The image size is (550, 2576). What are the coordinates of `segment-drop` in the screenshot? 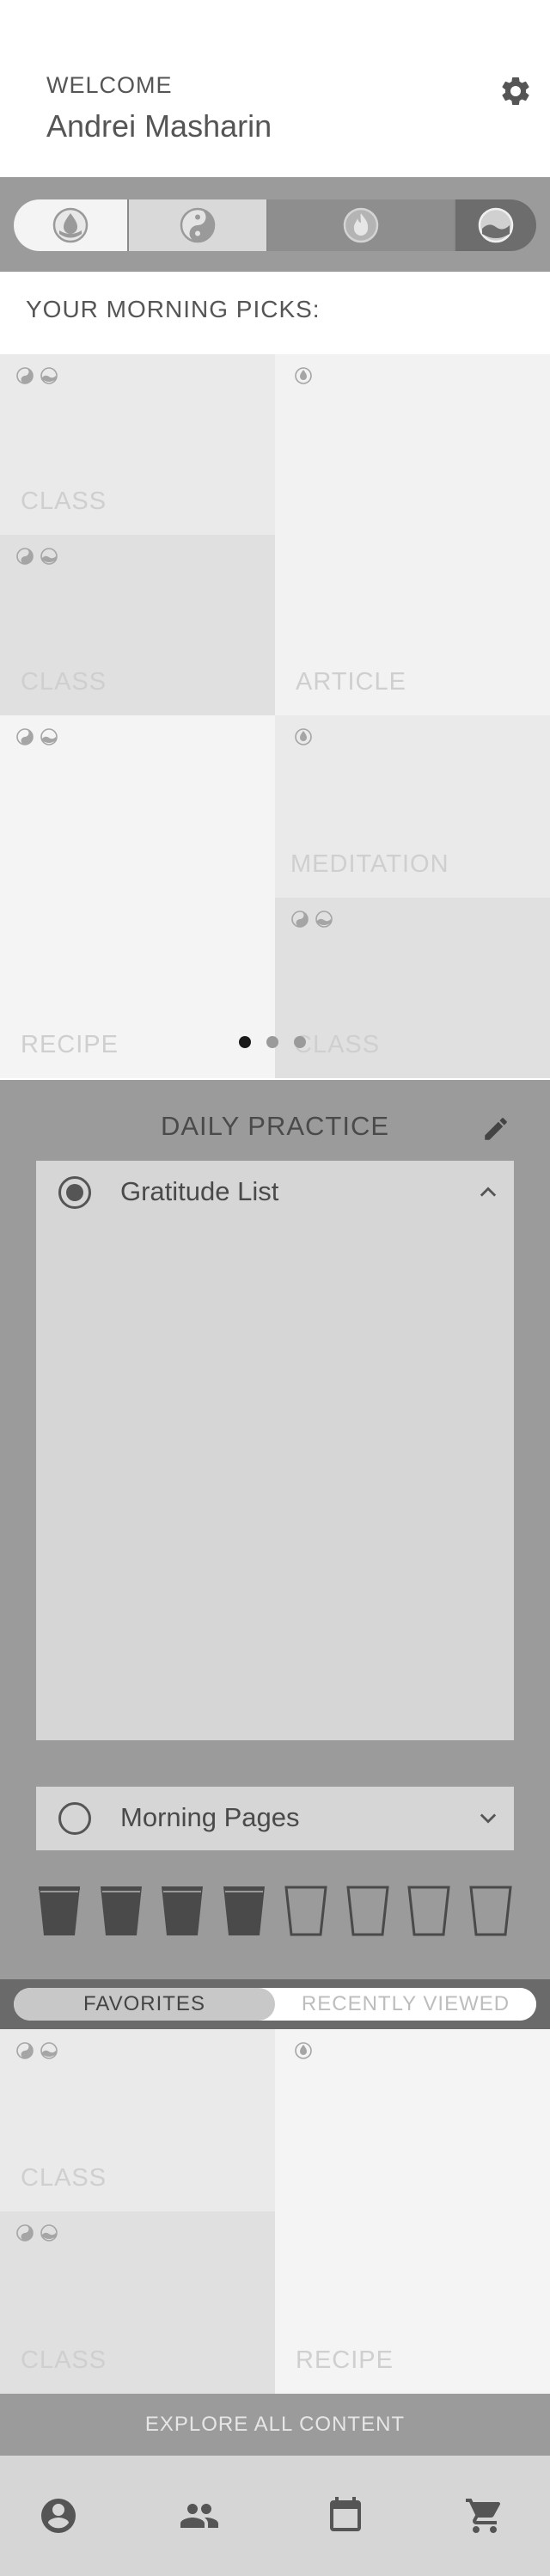 It's located at (71, 225).